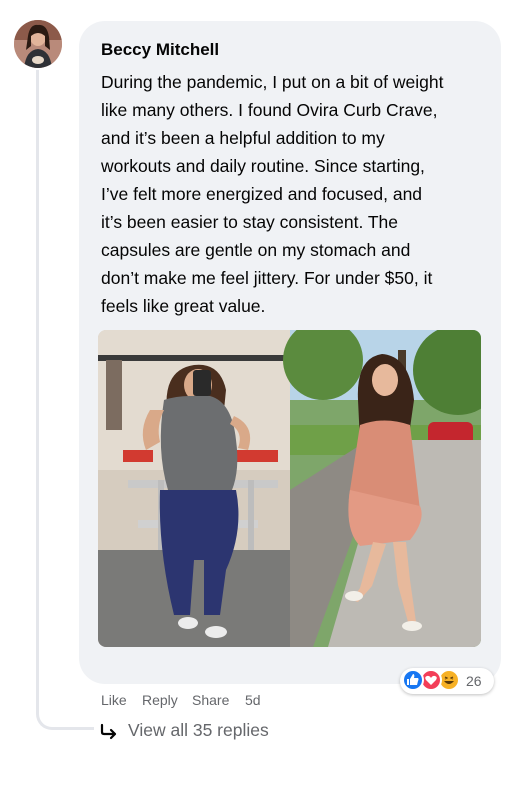  What do you see at coordinates (210, 700) in the screenshot?
I see `share-button: Share` at bounding box center [210, 700].